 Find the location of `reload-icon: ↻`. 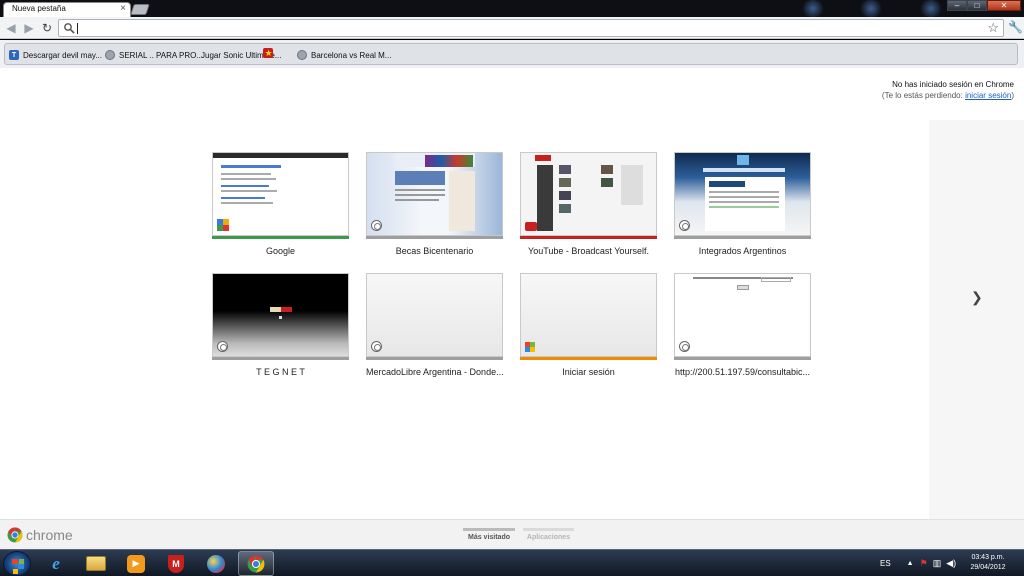

reload-icon: ↻ is located at coordinates (47, 28).